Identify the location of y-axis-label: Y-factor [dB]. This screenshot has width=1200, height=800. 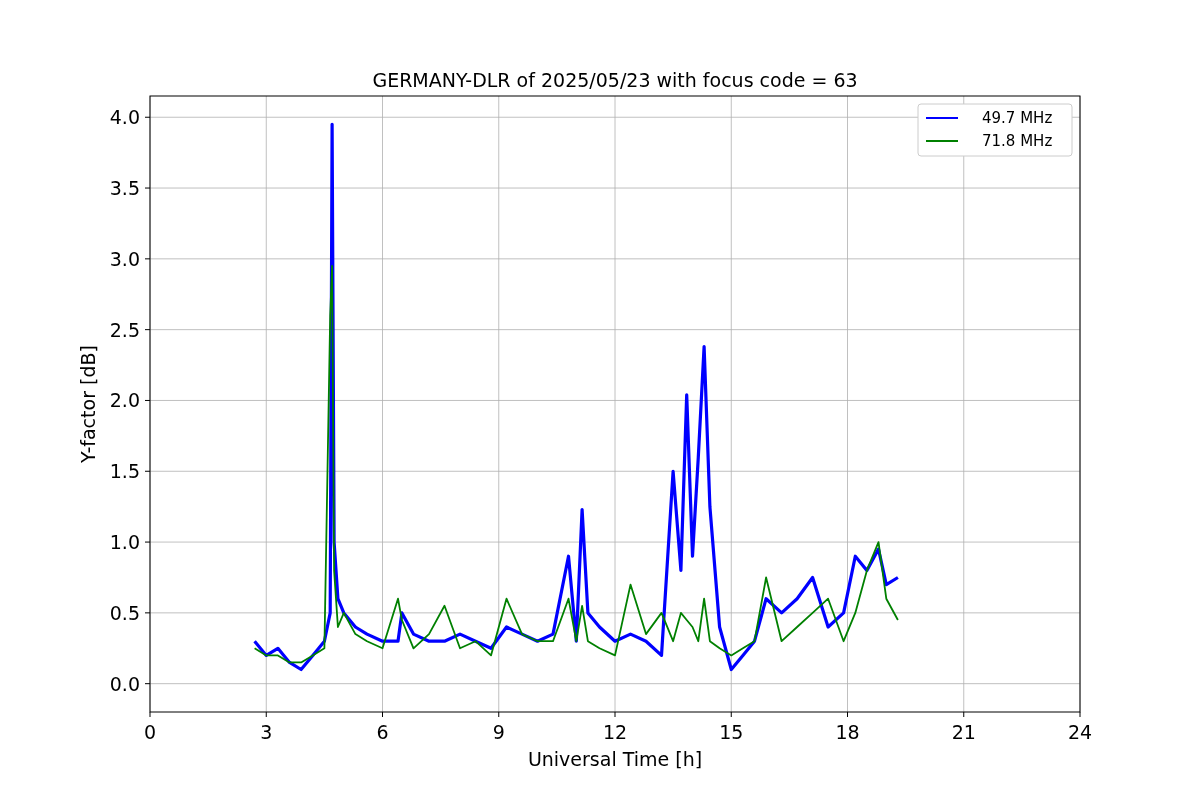
(88, 404).